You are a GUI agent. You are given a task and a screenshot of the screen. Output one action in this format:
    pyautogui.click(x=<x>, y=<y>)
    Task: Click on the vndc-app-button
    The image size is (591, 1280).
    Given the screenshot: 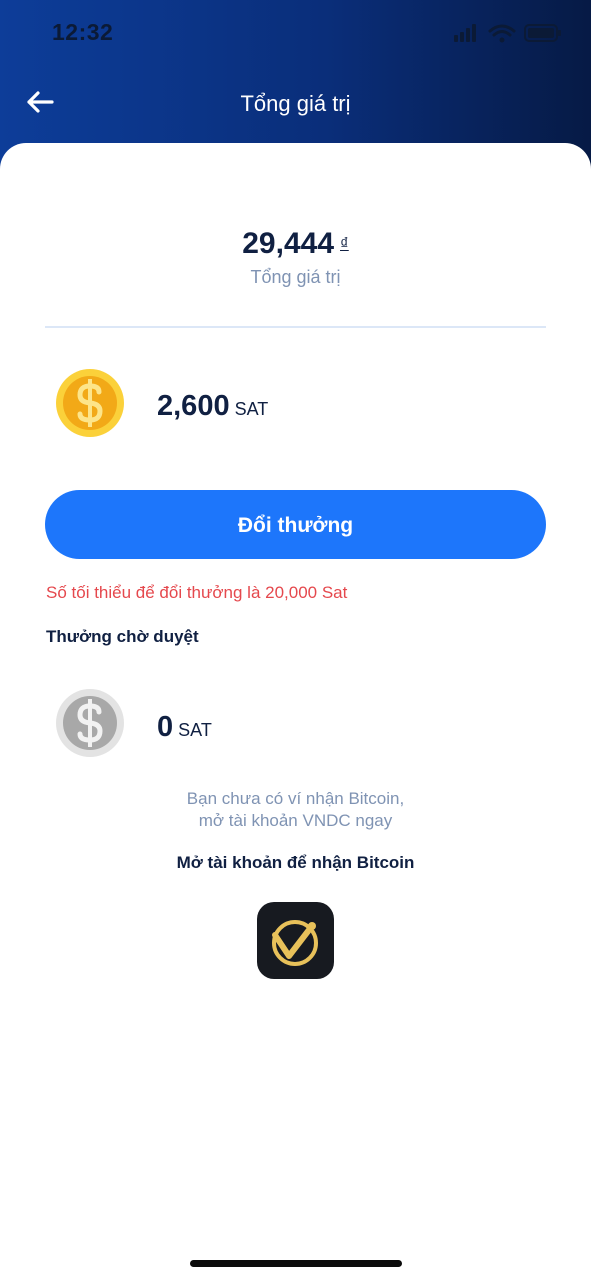 What is the action you would take?
    pyautogui.click(x=295, y=940)
    